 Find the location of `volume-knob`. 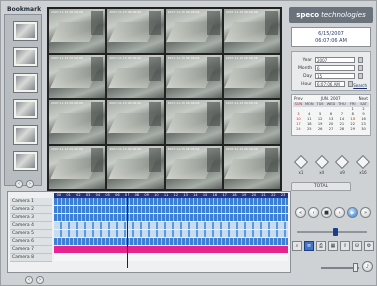

volume-knob is located at coordinates (355, 267).